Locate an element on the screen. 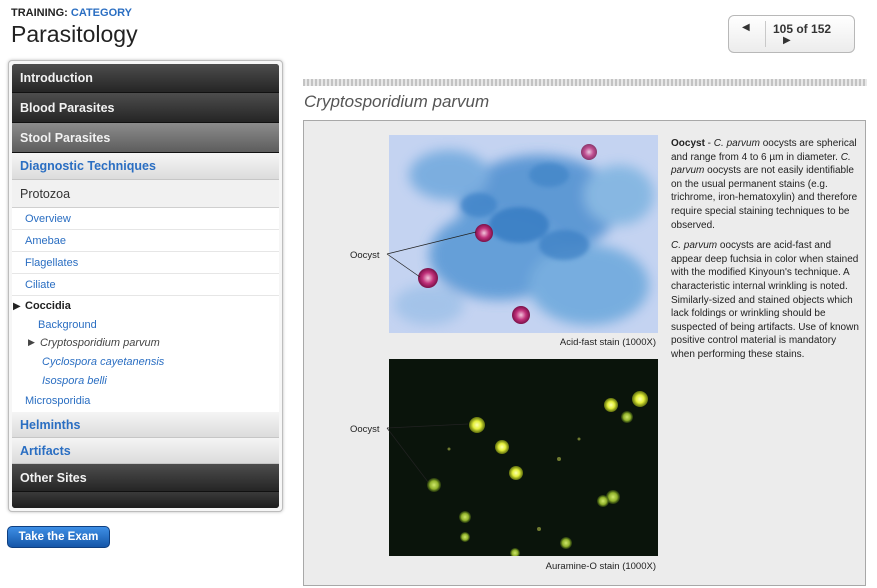 The image size is (877, 588). section-divider is located at coordinates (585, 82).